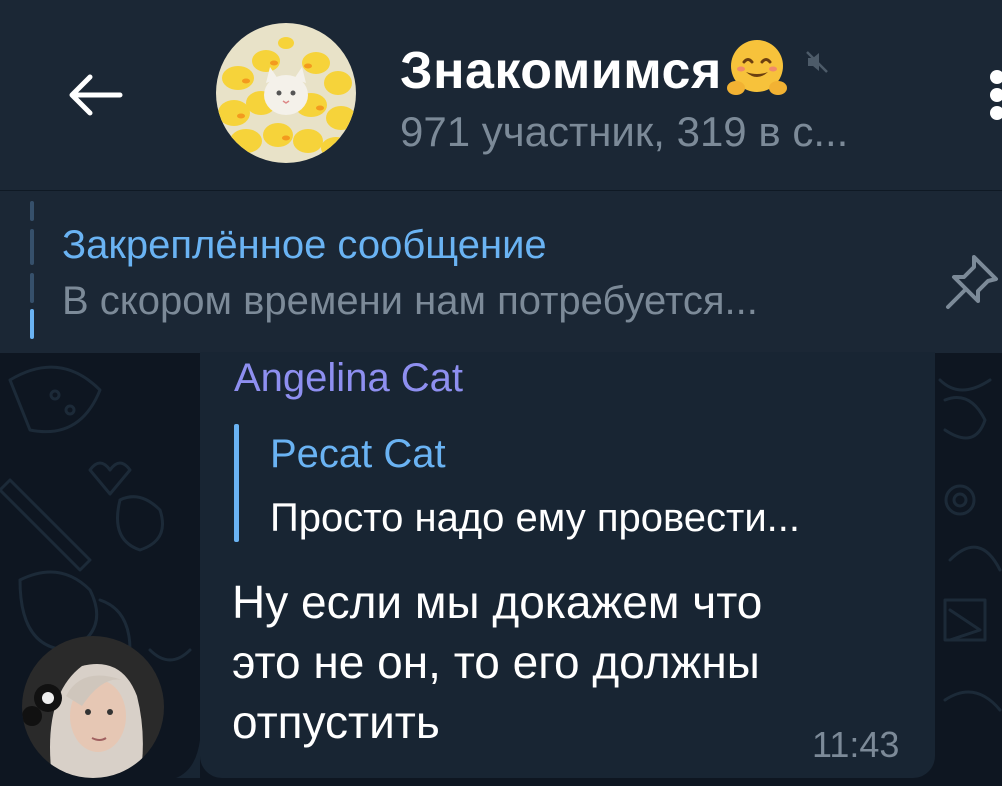 The width and height of the screenshot is (1002, 786). I want to click on message-time: 11:43, so click(856, 744).